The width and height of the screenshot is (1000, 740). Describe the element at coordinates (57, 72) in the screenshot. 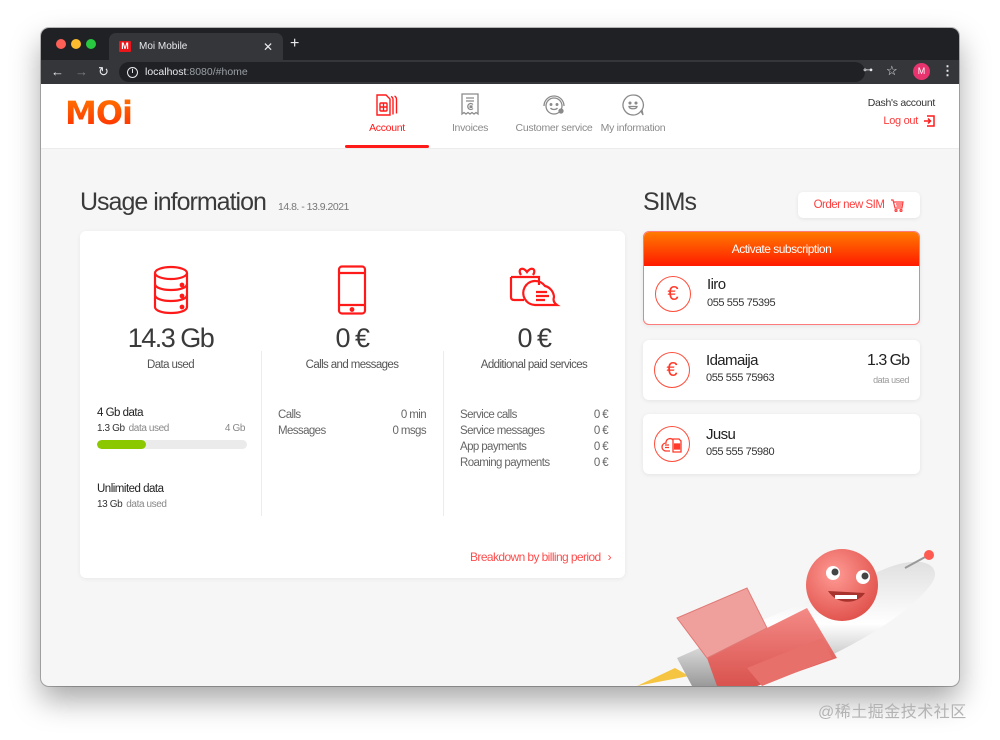

I see `back-arrow-icon: ←` at that location.